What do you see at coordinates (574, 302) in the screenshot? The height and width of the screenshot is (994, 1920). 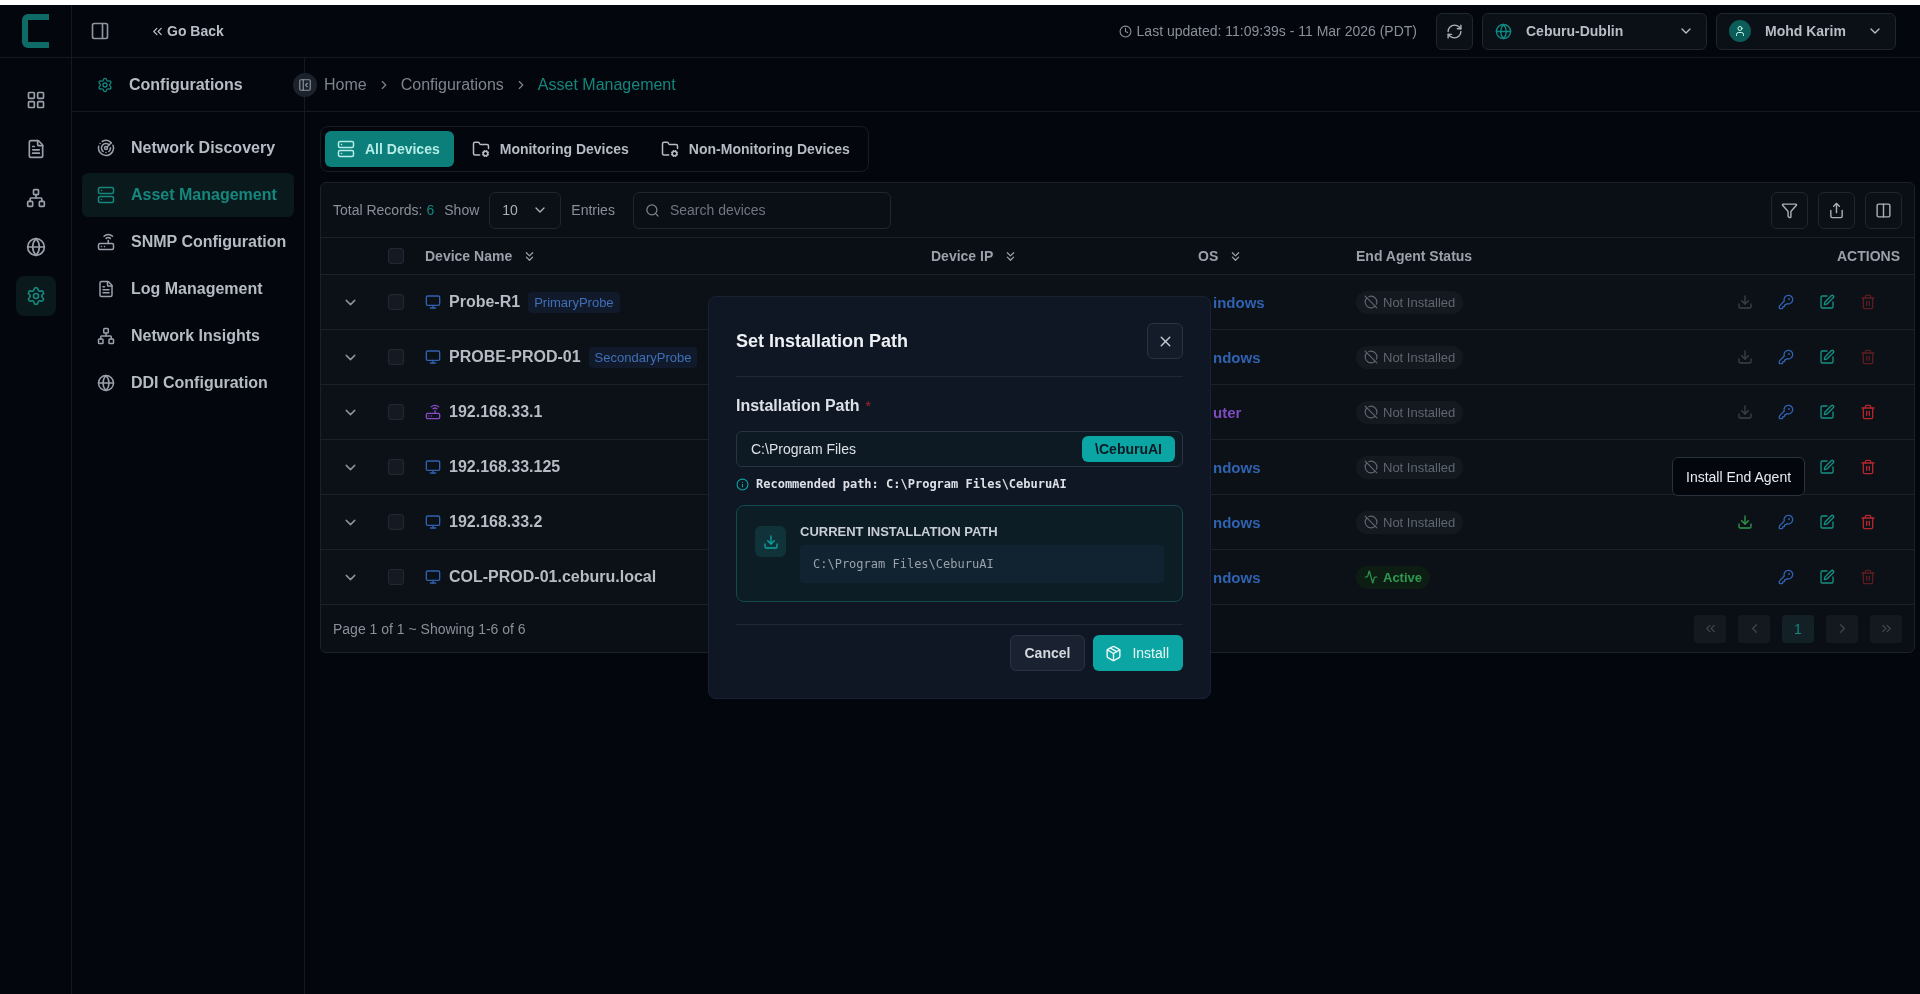 I see `probe-tag: PrimaryProbe` at bounding box center [574, 302].